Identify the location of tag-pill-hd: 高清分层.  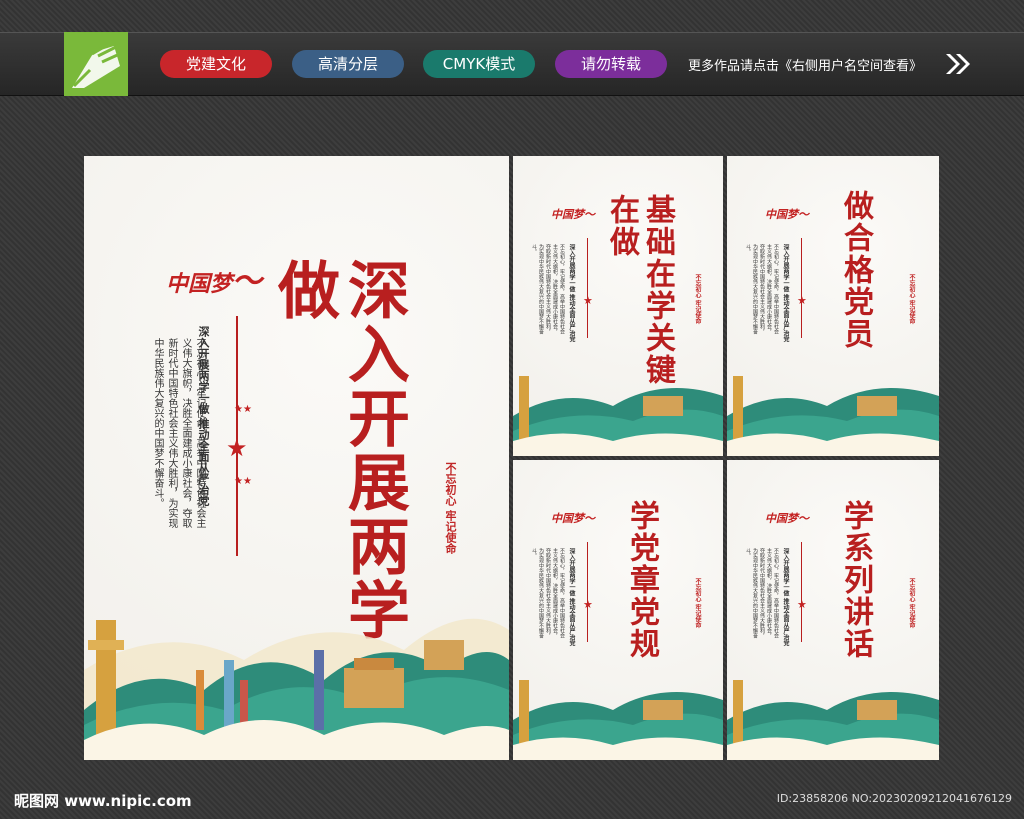
(348, 64).